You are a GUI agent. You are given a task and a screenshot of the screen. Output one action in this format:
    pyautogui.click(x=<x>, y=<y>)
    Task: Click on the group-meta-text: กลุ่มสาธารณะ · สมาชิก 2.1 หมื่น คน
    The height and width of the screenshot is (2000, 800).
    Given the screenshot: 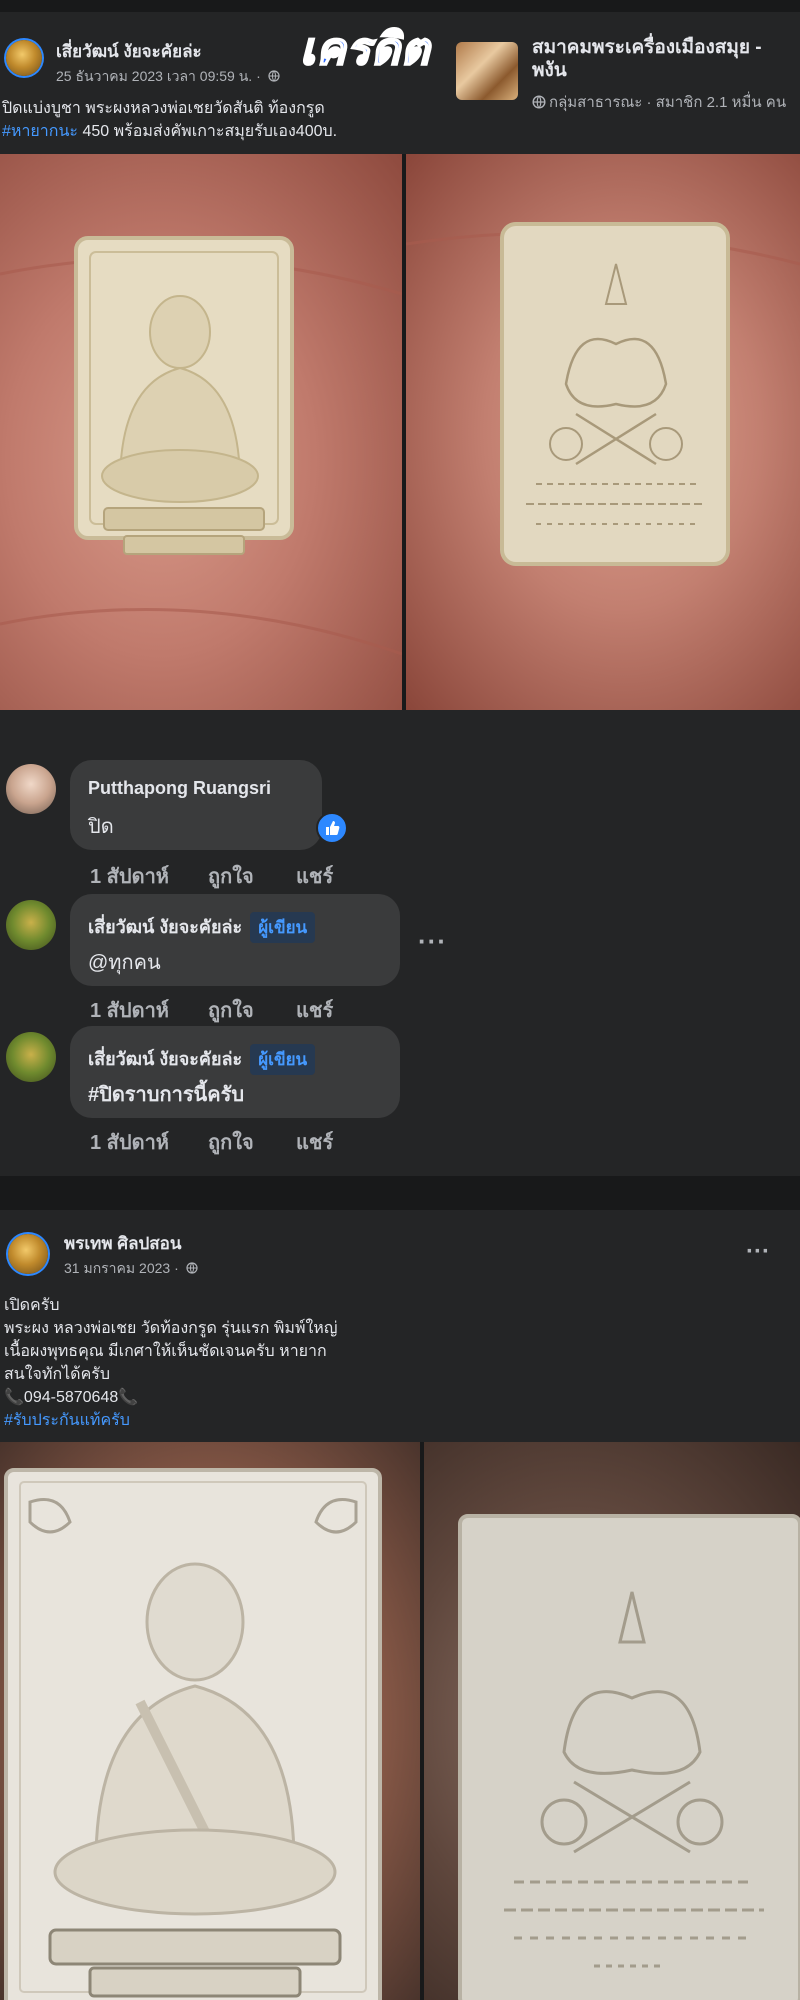 What is the action you would take?
    pyautogui.click(x=668, y=102)
    